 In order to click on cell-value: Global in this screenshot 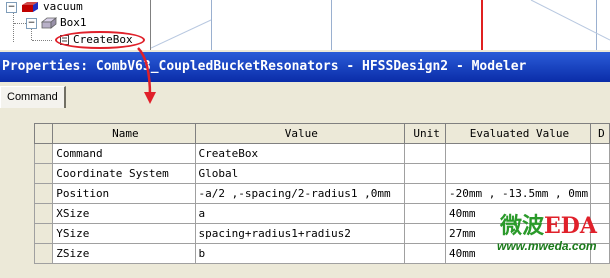, I will do `click(300, 173)`.